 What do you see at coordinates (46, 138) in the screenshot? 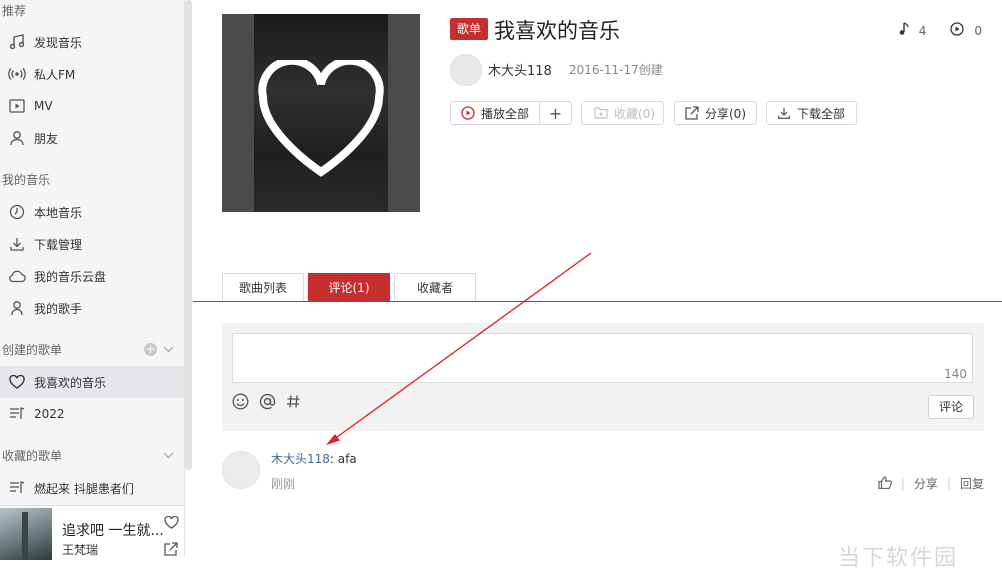
I see `sidebar-item-label: 朋友` at bounding box center [46, 138].